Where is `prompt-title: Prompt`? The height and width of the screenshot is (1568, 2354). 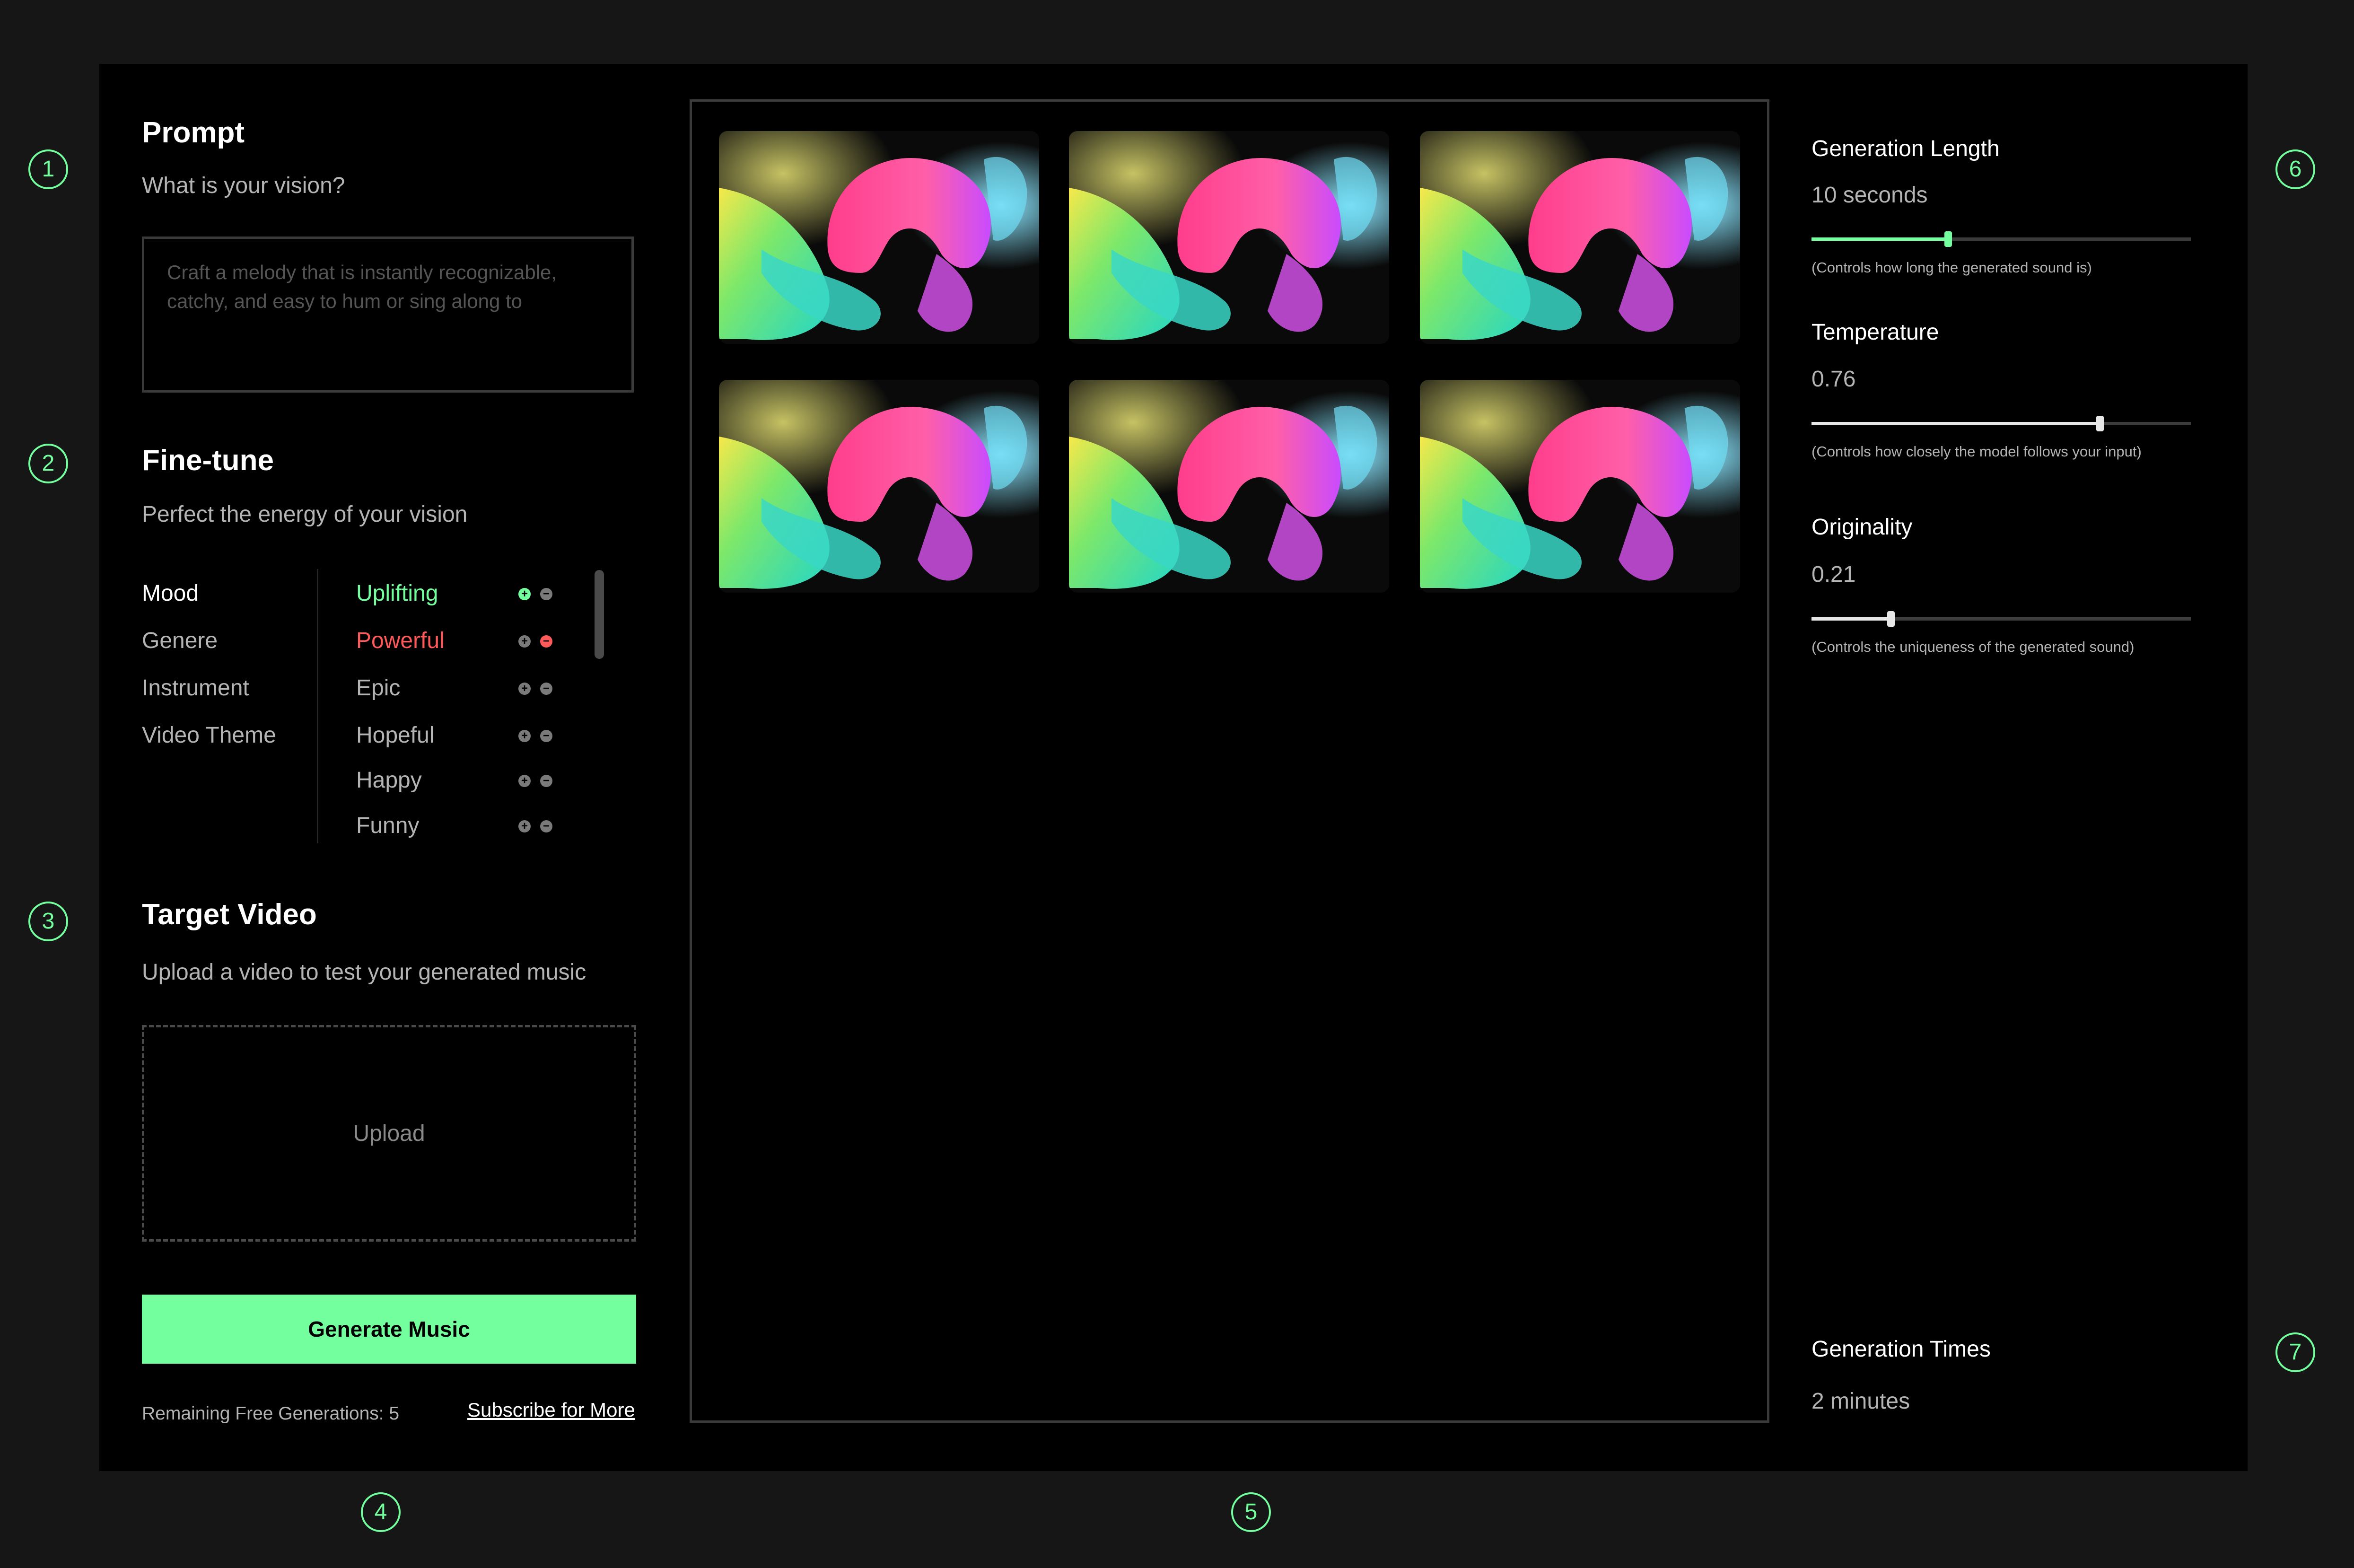 prompt-title: Prompt is located at coordinates (193, 132).